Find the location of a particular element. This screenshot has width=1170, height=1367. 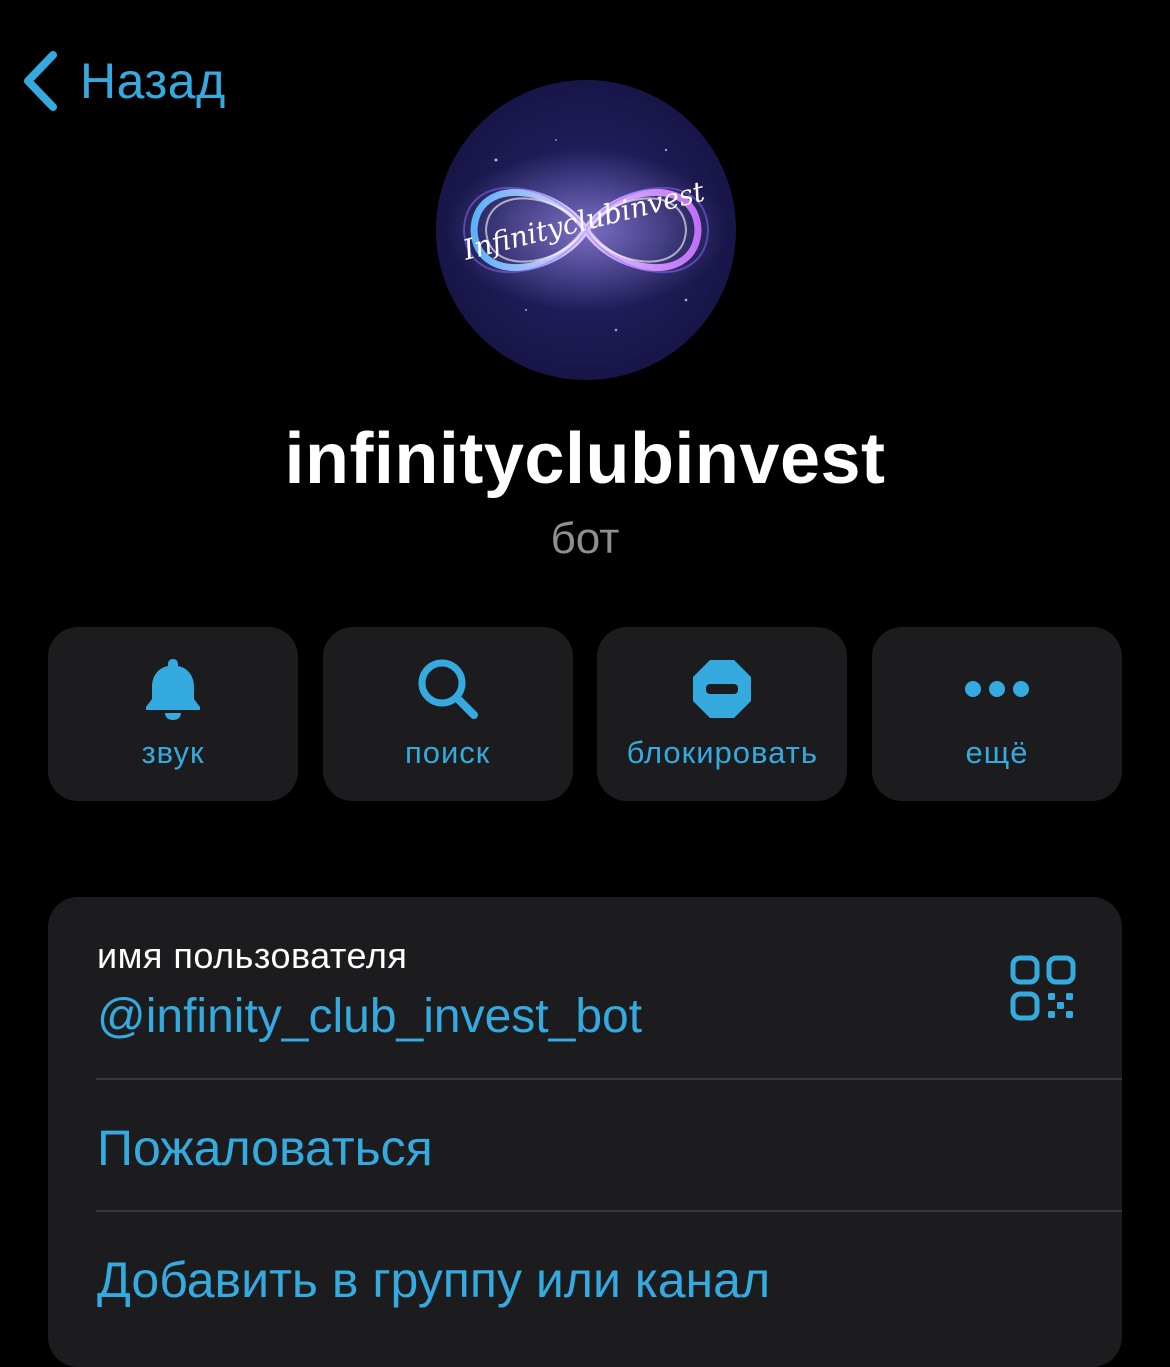

search-icon is located at coordinates (448, 689).